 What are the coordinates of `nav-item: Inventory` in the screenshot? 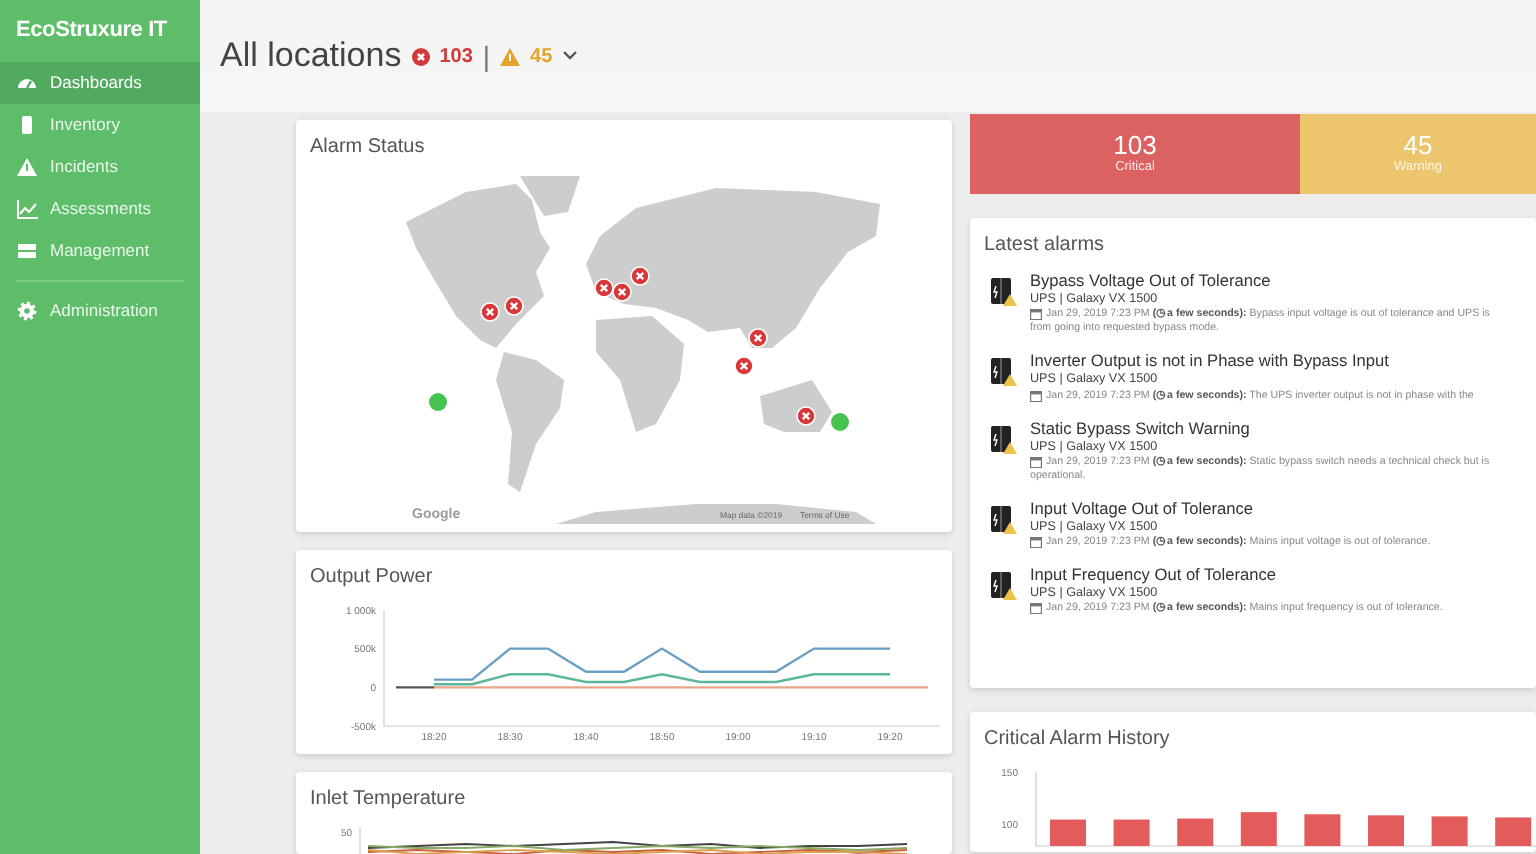 It's located at (100, 125).